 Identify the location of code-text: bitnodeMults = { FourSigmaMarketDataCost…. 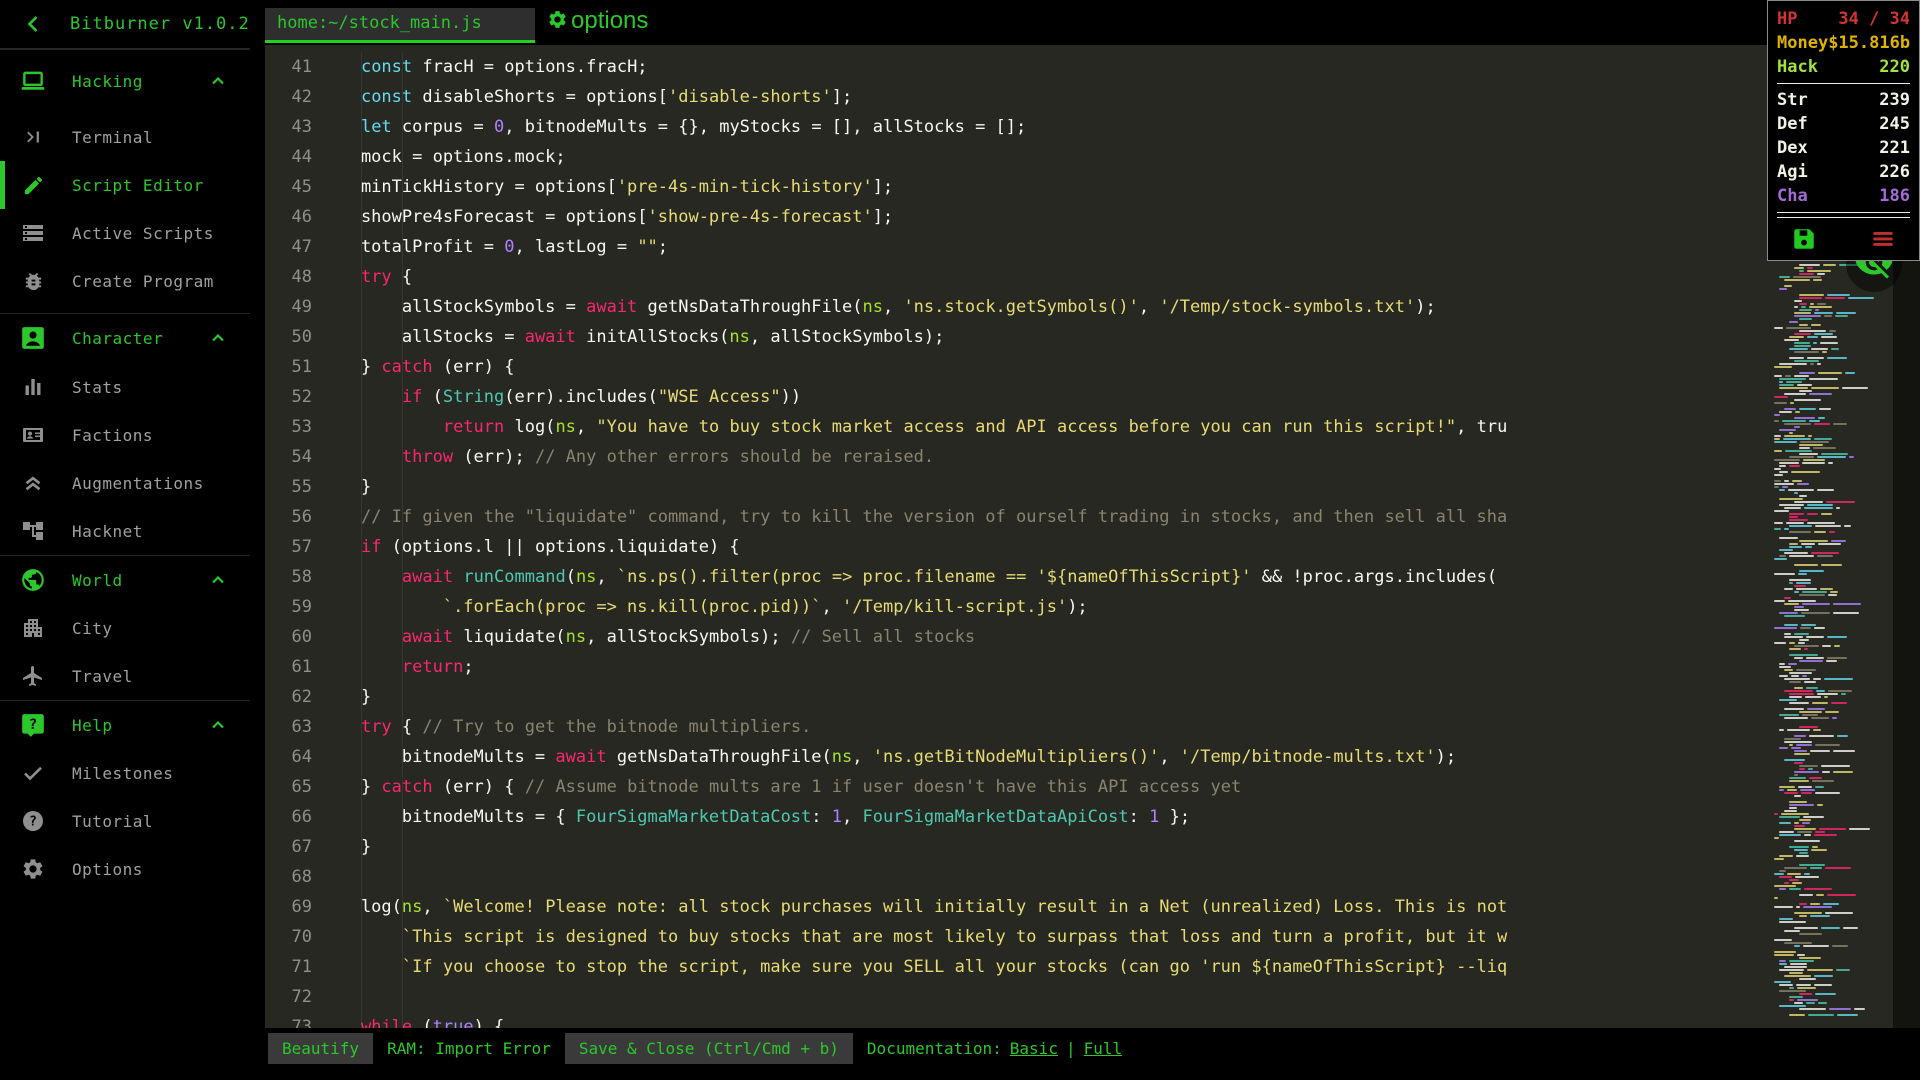
(755, 817).